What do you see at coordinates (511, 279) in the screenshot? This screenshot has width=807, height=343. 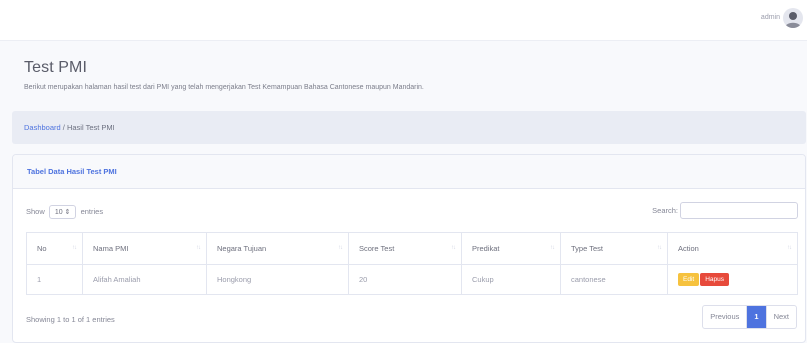 I see `cell-predikat: Cukup` at bounding box center [511, 279].